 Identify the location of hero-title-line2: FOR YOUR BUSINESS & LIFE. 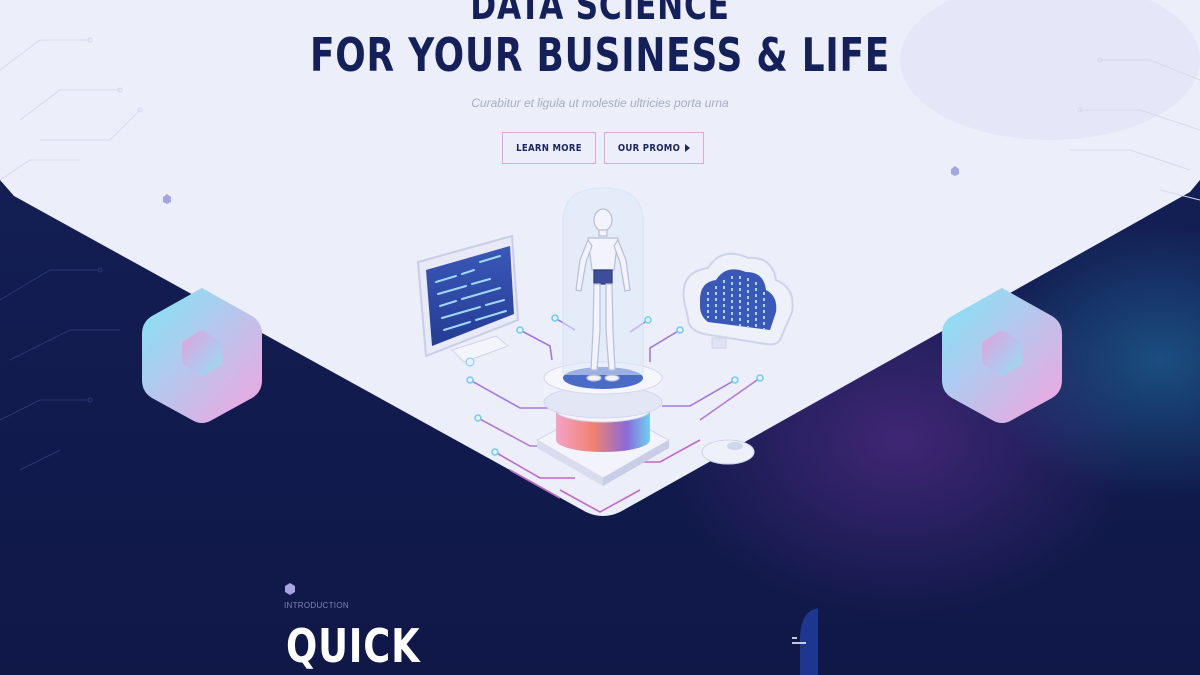
(600, 55).